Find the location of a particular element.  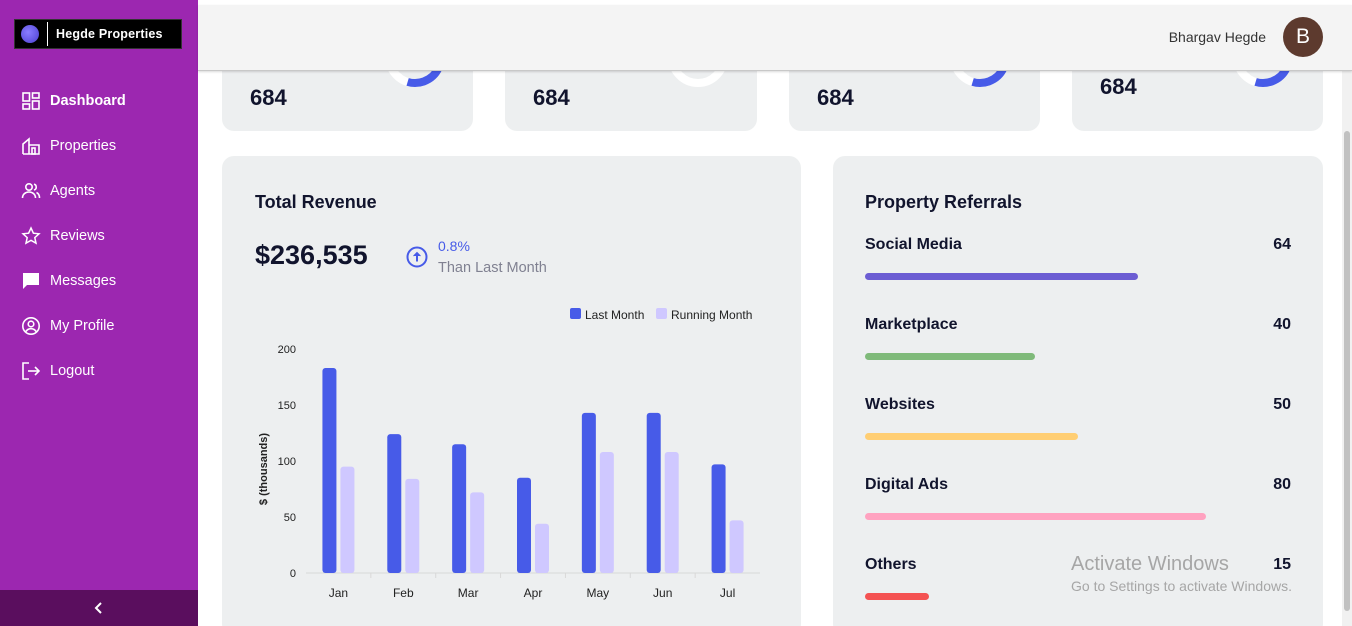

y-tick-label: 50 is located at coordinates (290, 518).